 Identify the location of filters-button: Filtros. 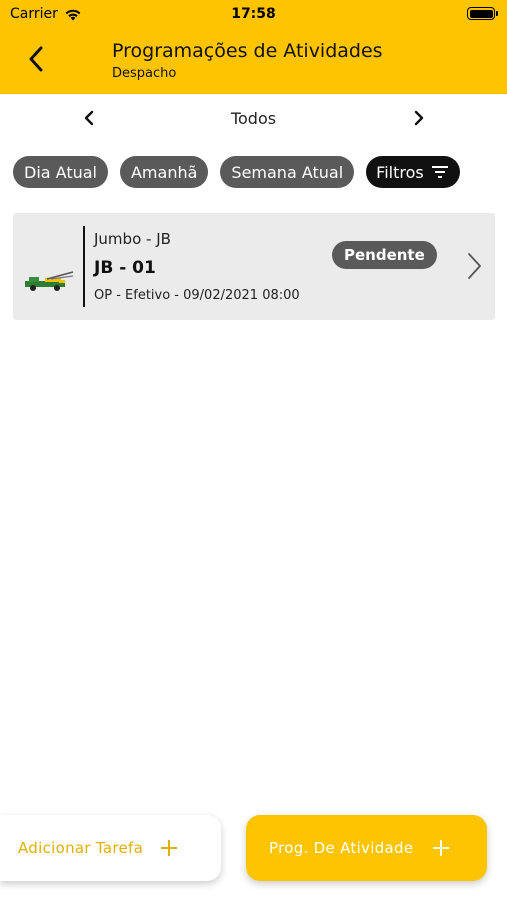
(413, 172).